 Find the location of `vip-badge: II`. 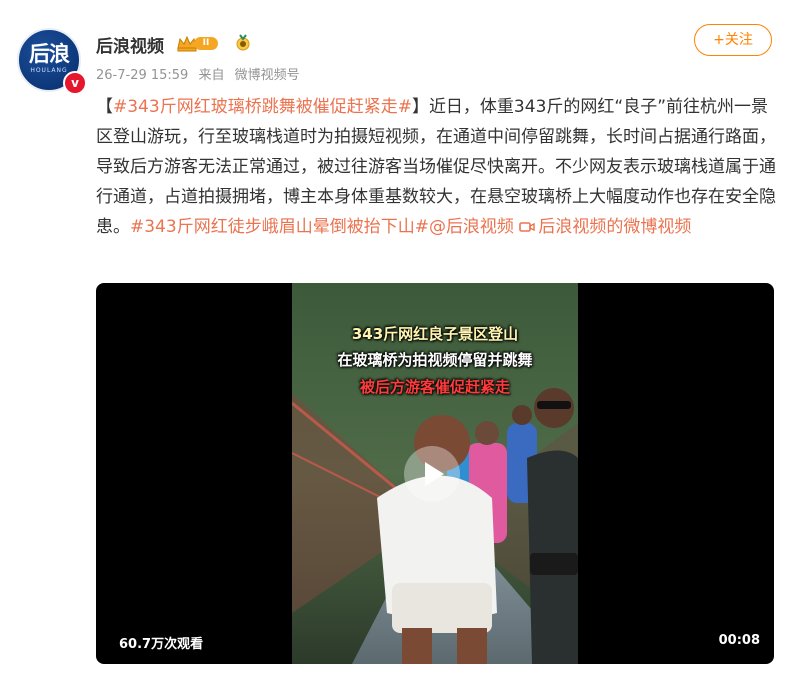

vip-badge: II is located at coordinates (198, 43).